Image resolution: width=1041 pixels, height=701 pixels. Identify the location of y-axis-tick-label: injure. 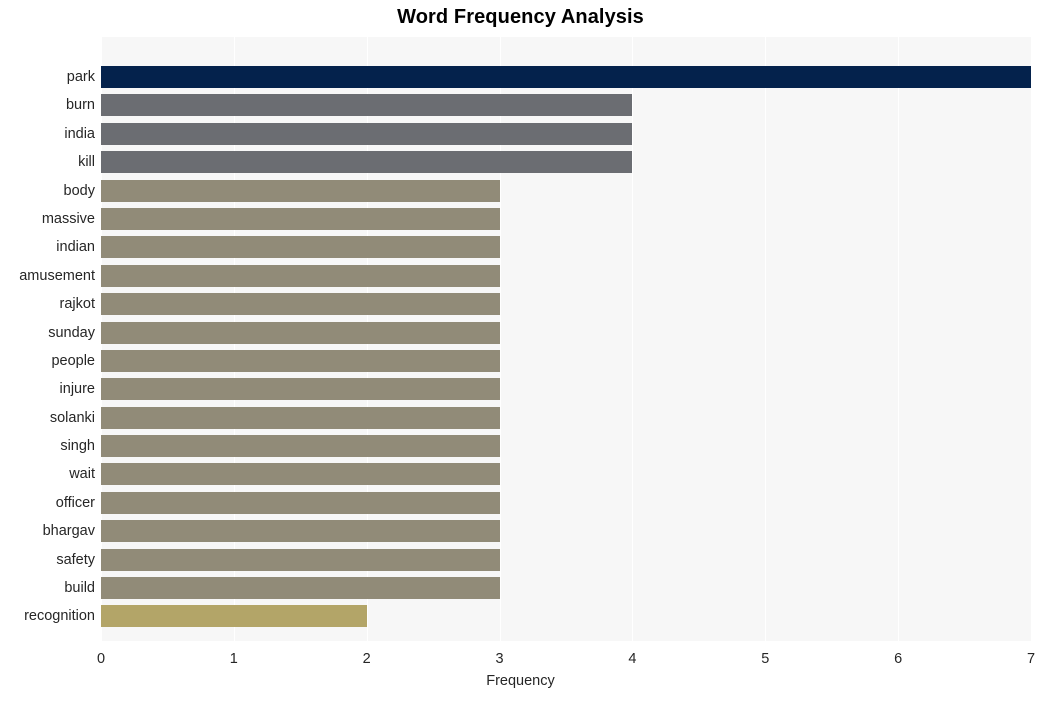
(77, 389).